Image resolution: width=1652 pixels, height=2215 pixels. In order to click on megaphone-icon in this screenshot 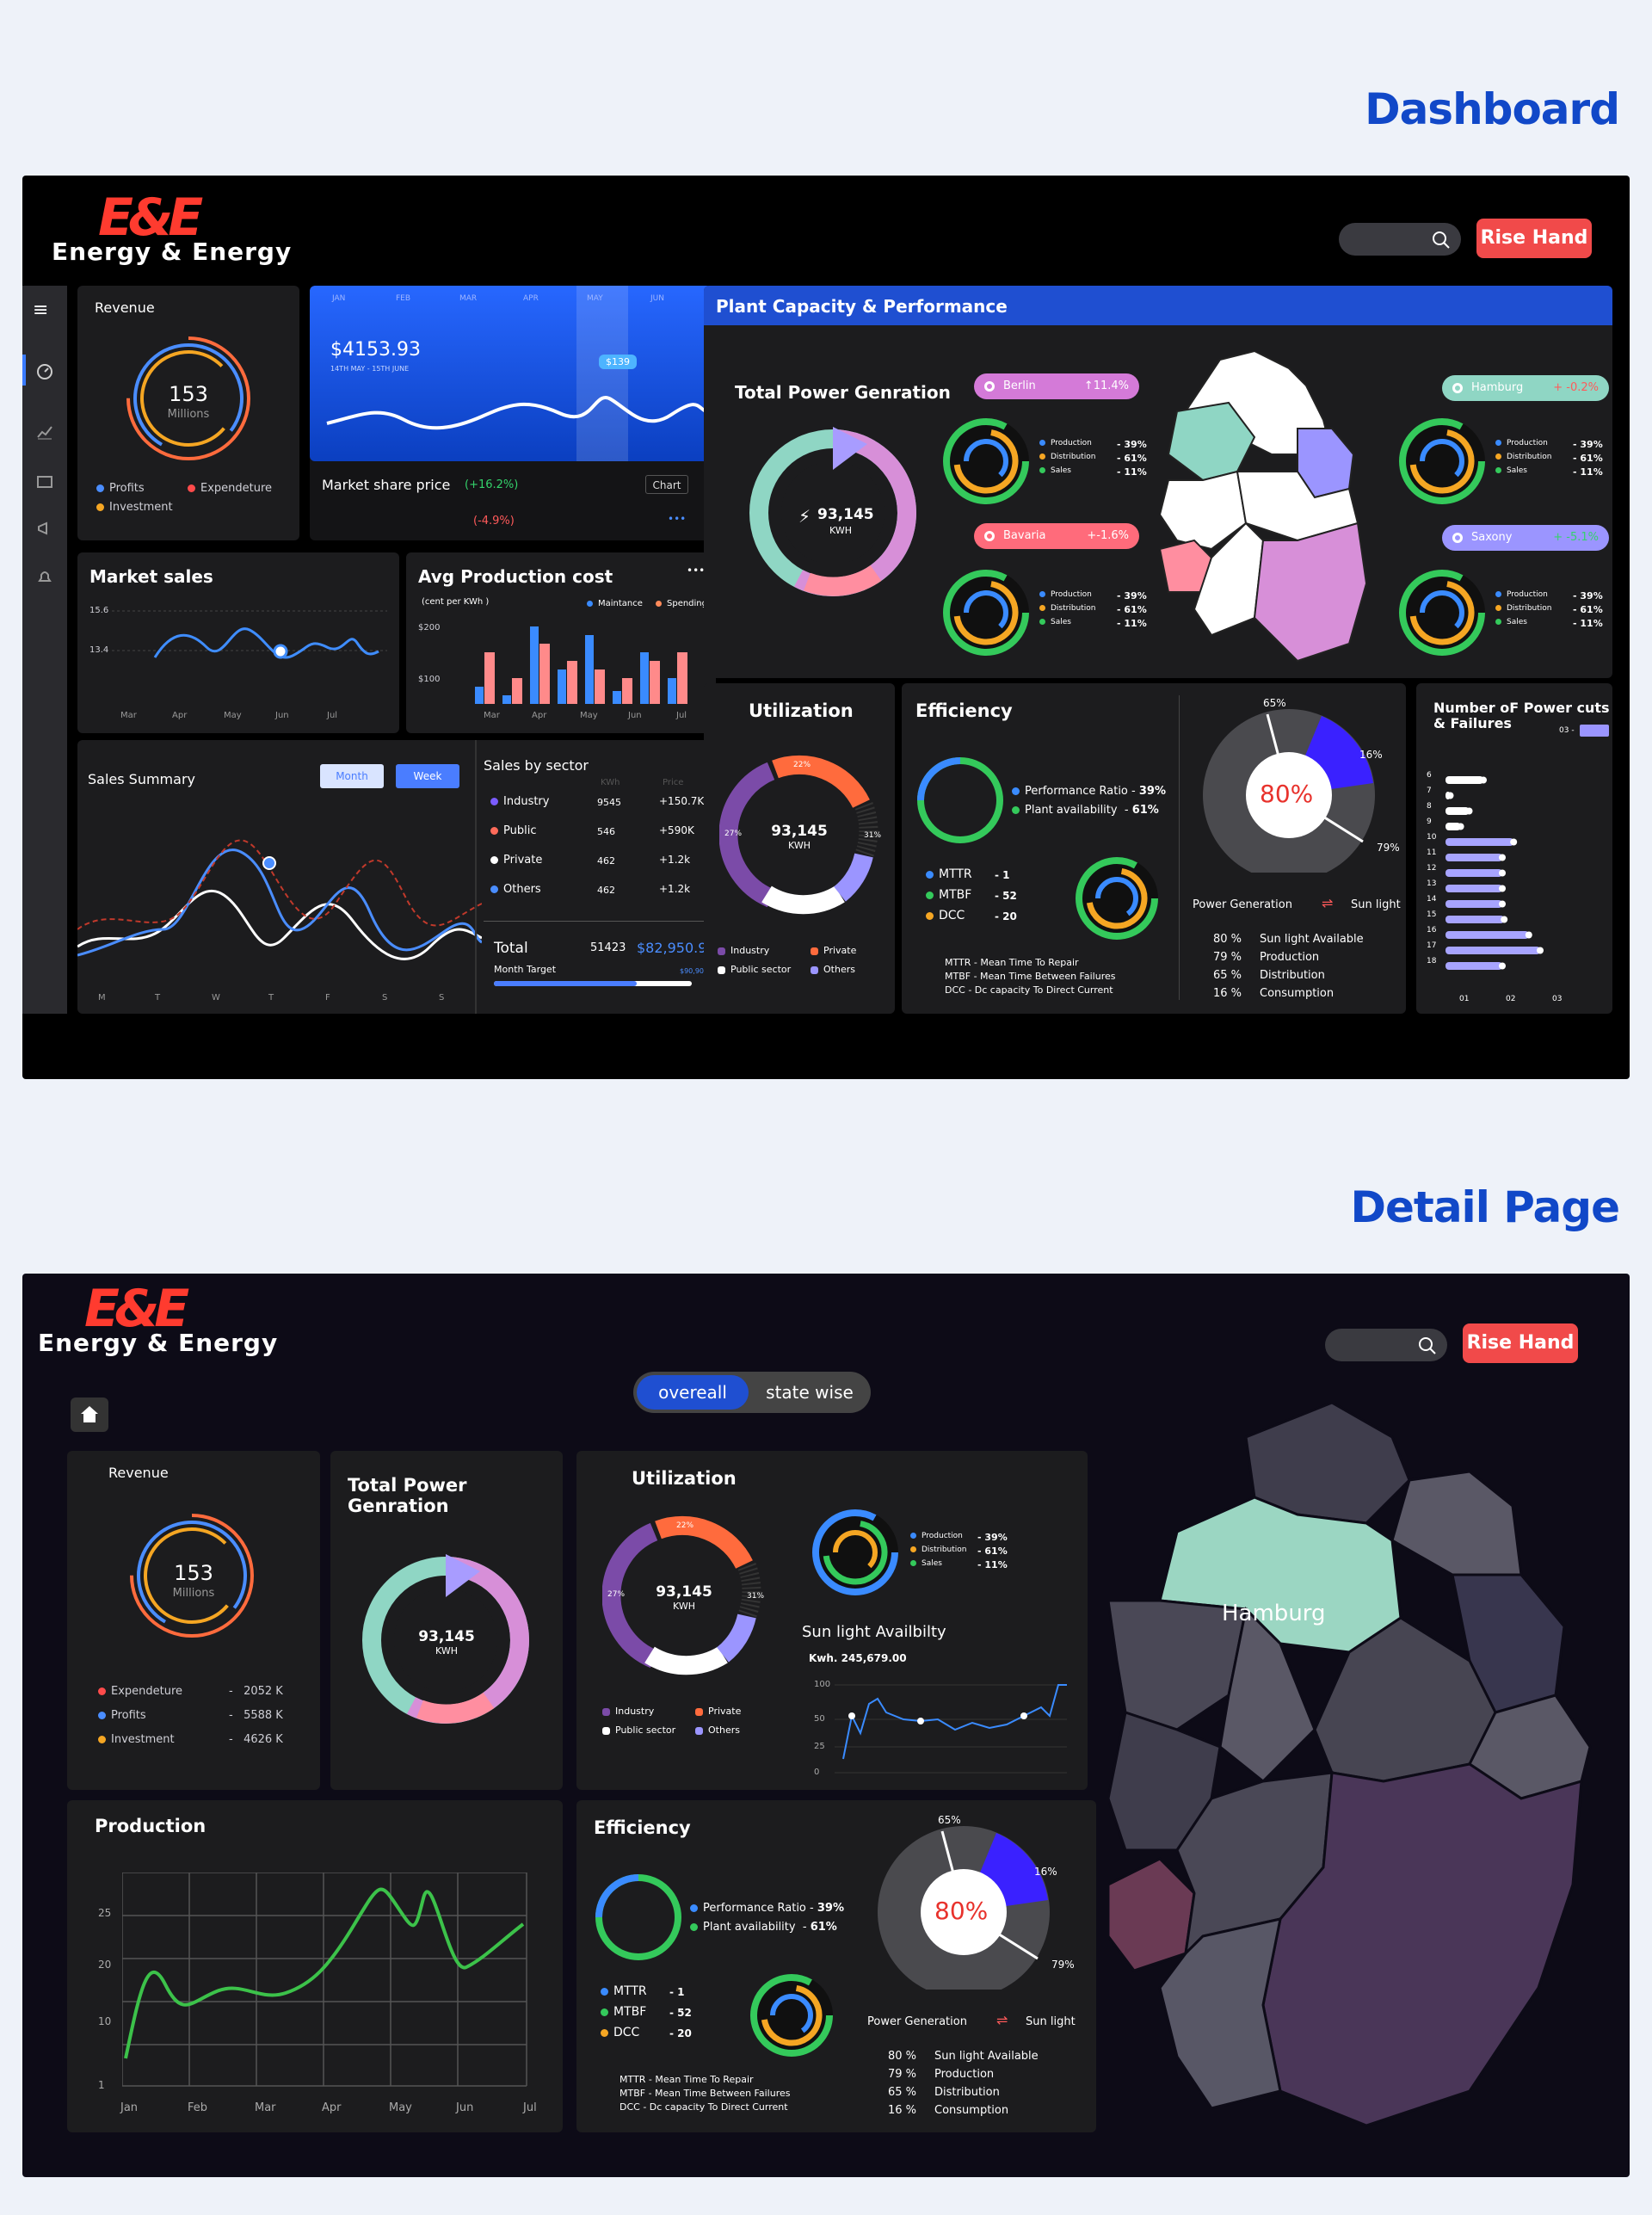, I will do `click(44, 528)`.